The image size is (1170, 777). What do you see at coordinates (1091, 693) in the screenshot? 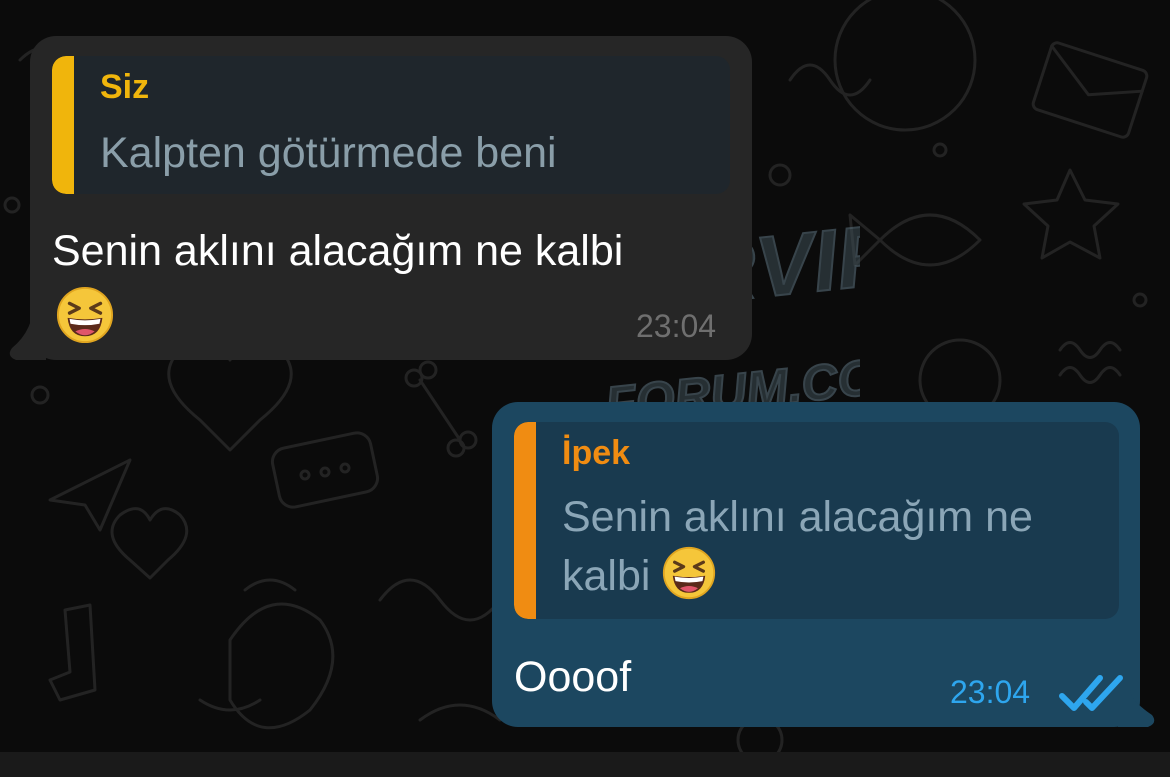
I see `double-check-read-icon` at bounding box center [1091, 693].